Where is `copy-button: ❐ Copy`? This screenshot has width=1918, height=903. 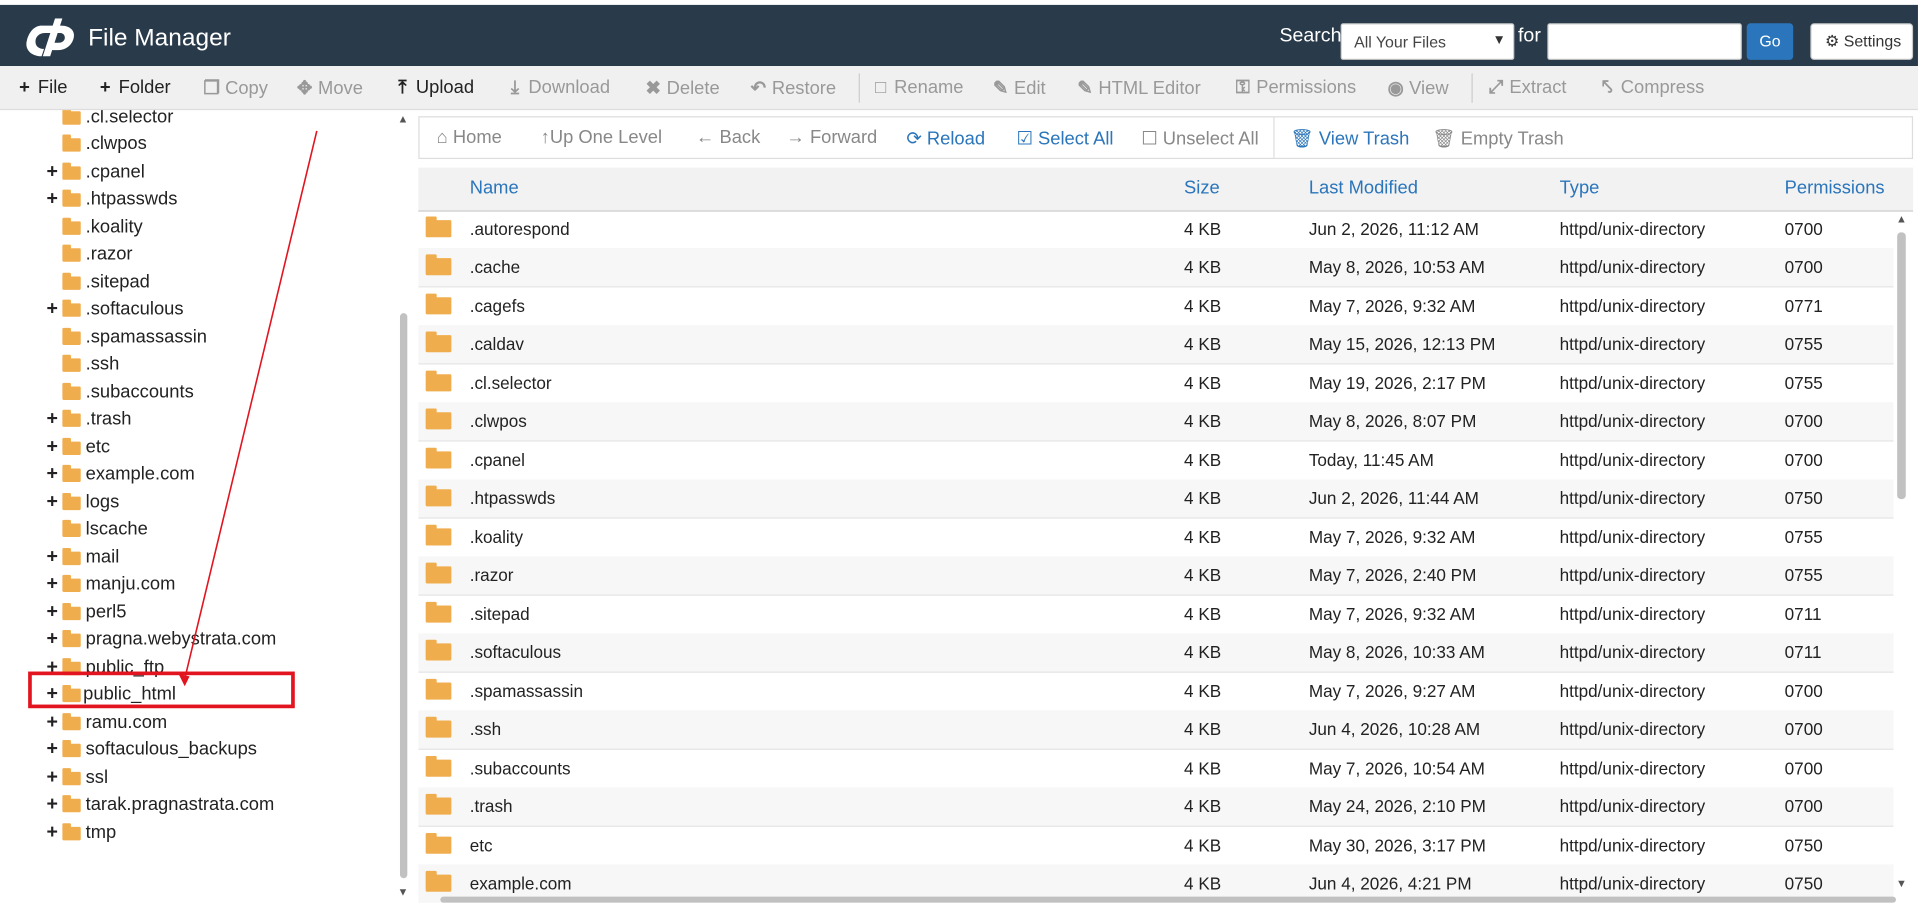
copy-button: ❐ Copy is located at coordinates (235, 88).